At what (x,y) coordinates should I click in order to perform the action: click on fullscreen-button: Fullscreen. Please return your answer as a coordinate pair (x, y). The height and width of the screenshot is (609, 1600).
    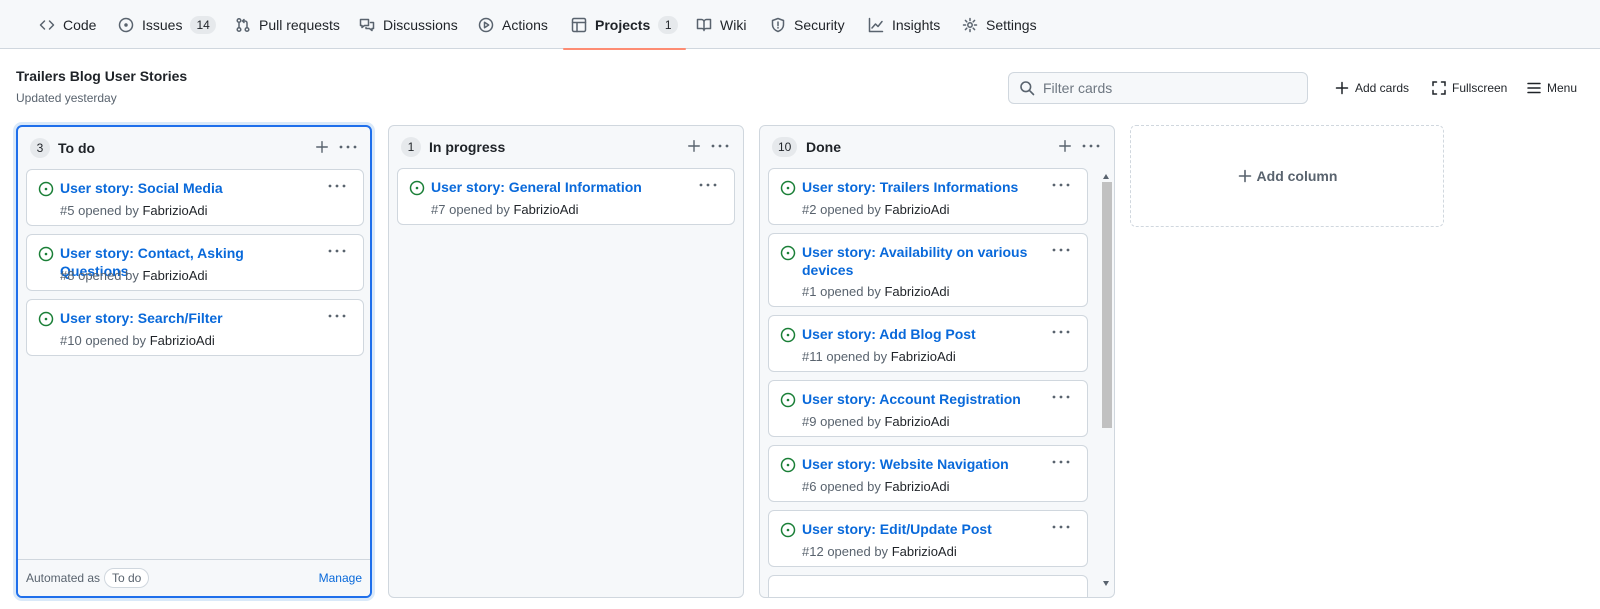
    Looking at the image, I should click on (1469, 88).